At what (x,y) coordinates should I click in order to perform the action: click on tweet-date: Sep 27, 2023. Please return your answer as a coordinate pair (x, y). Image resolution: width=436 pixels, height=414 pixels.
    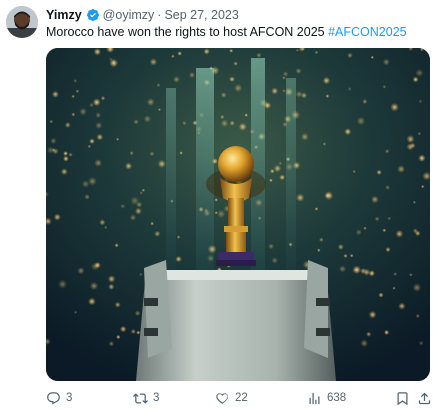
    Looking at the image, I should click on (201, 15).